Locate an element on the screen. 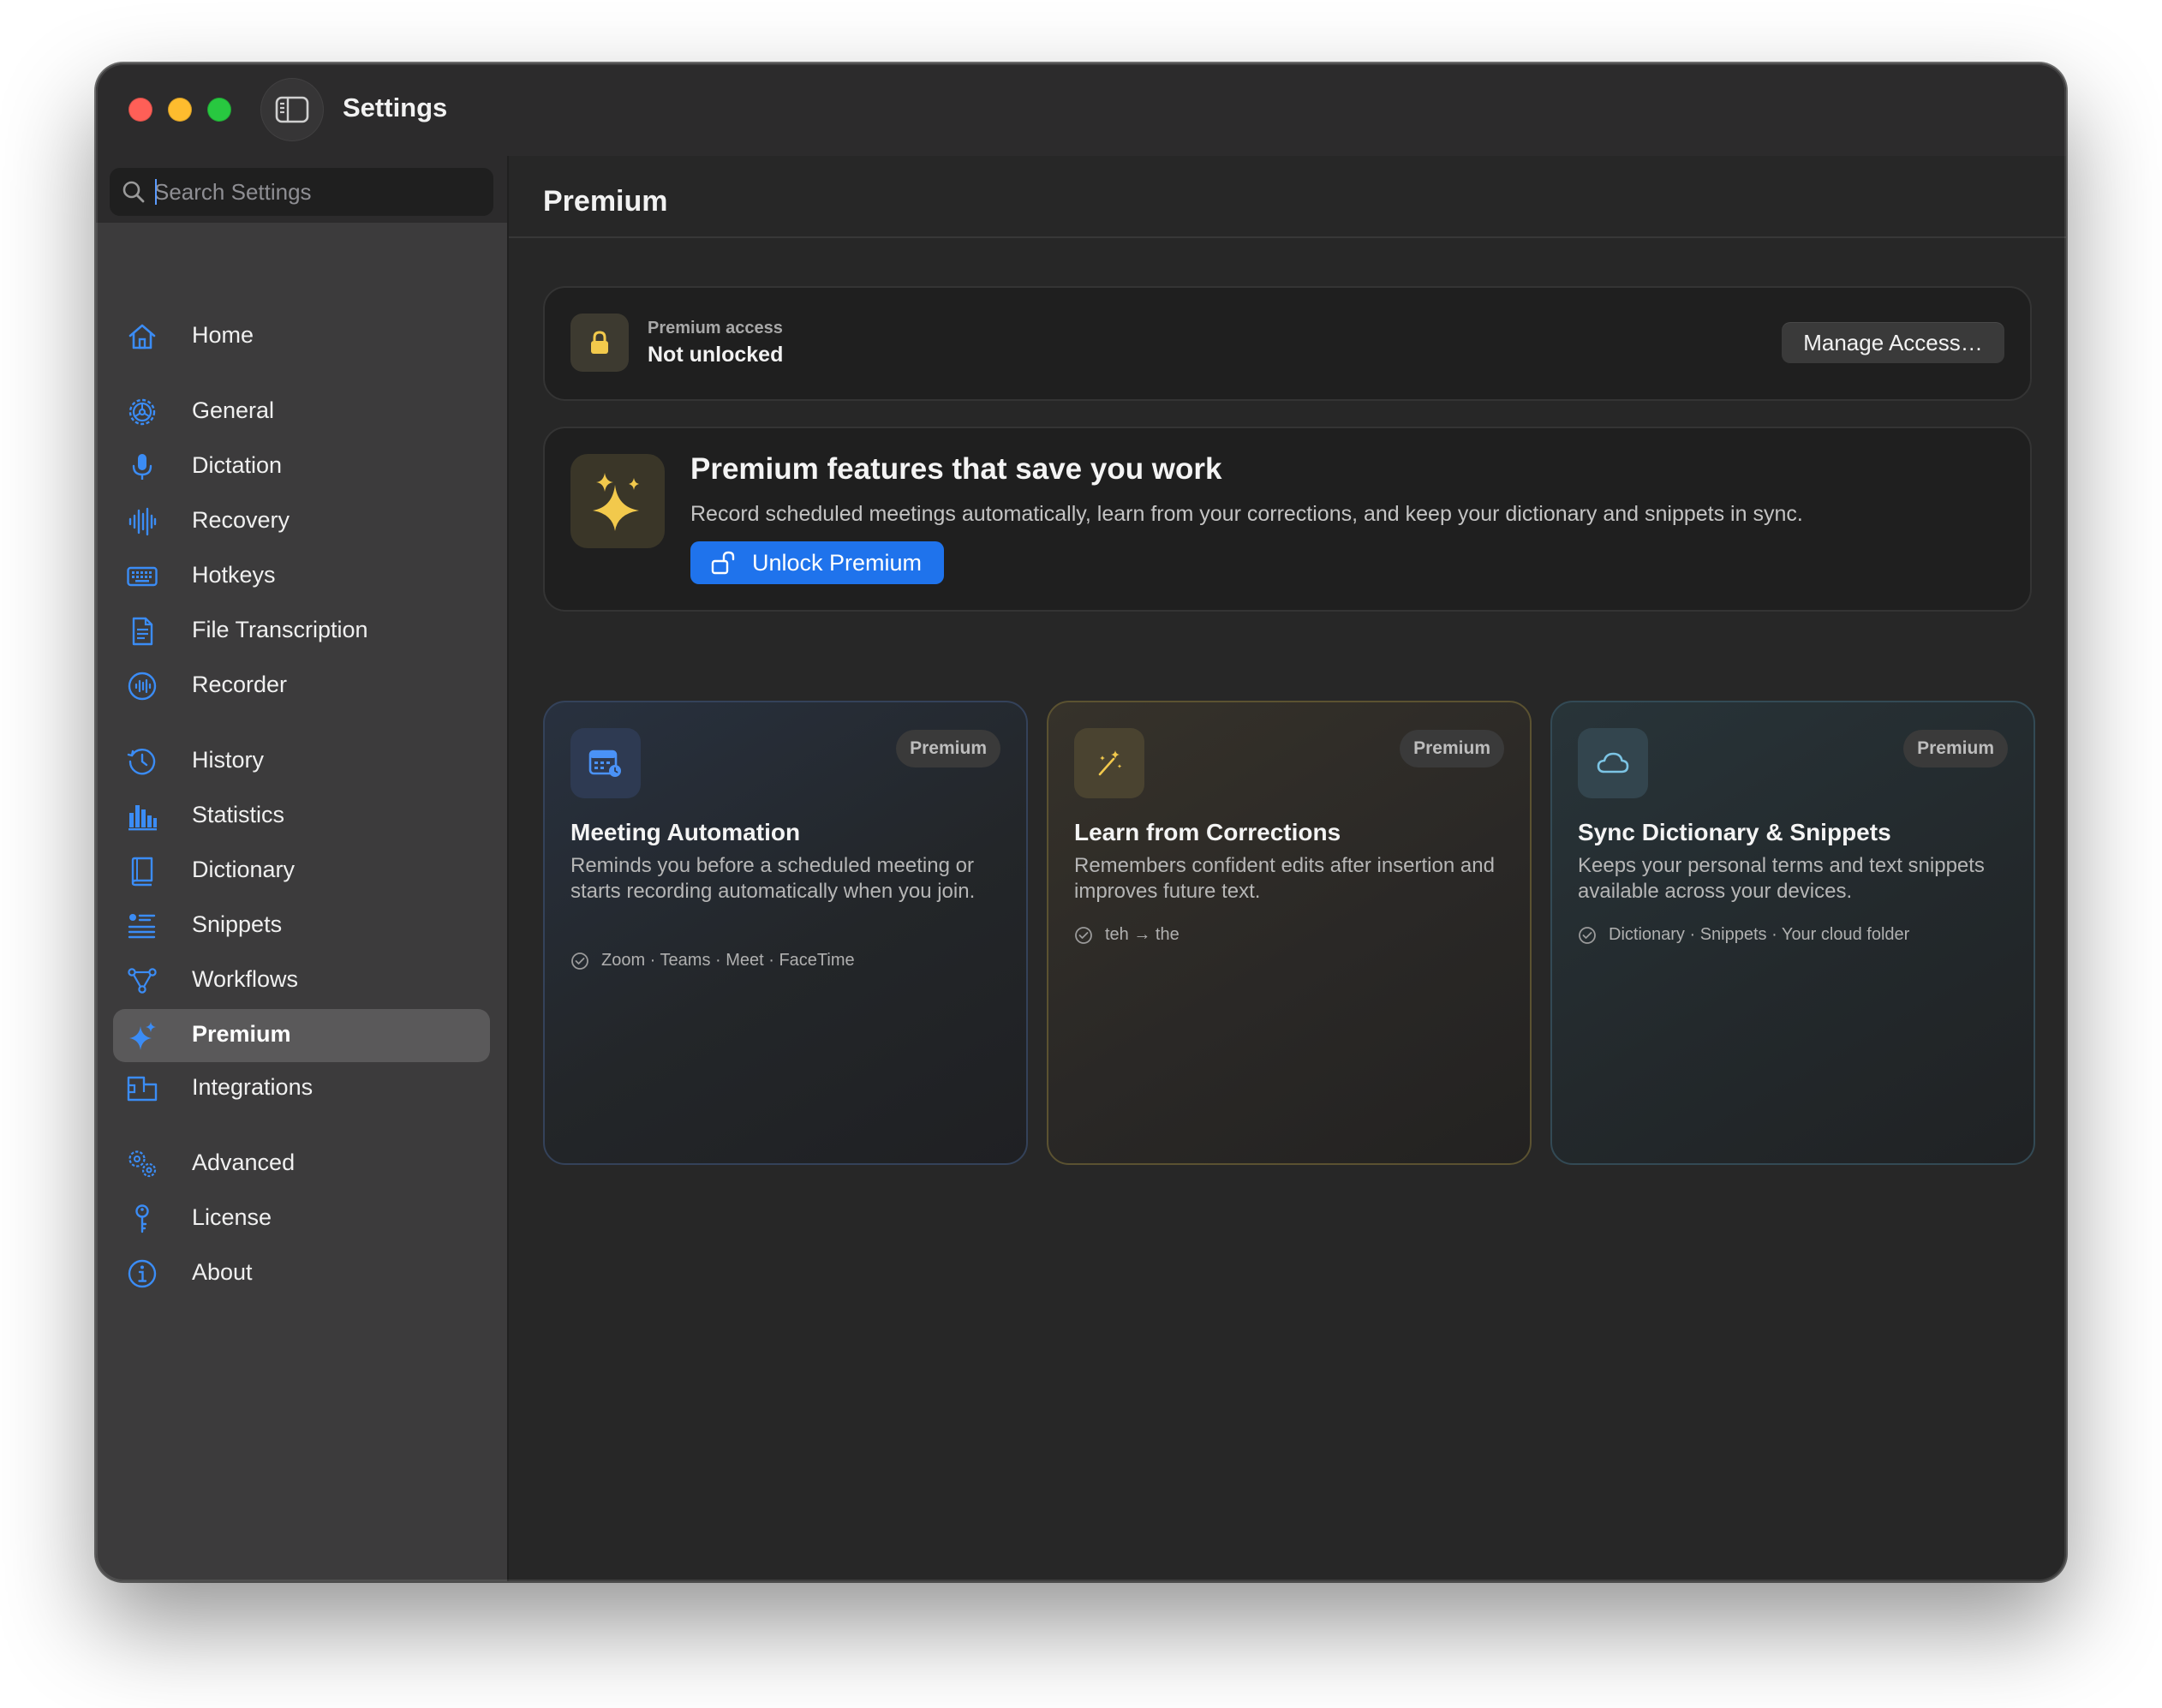 This screenshot has width=2162, height=1708. search-field is located at coordinates (301, 192).